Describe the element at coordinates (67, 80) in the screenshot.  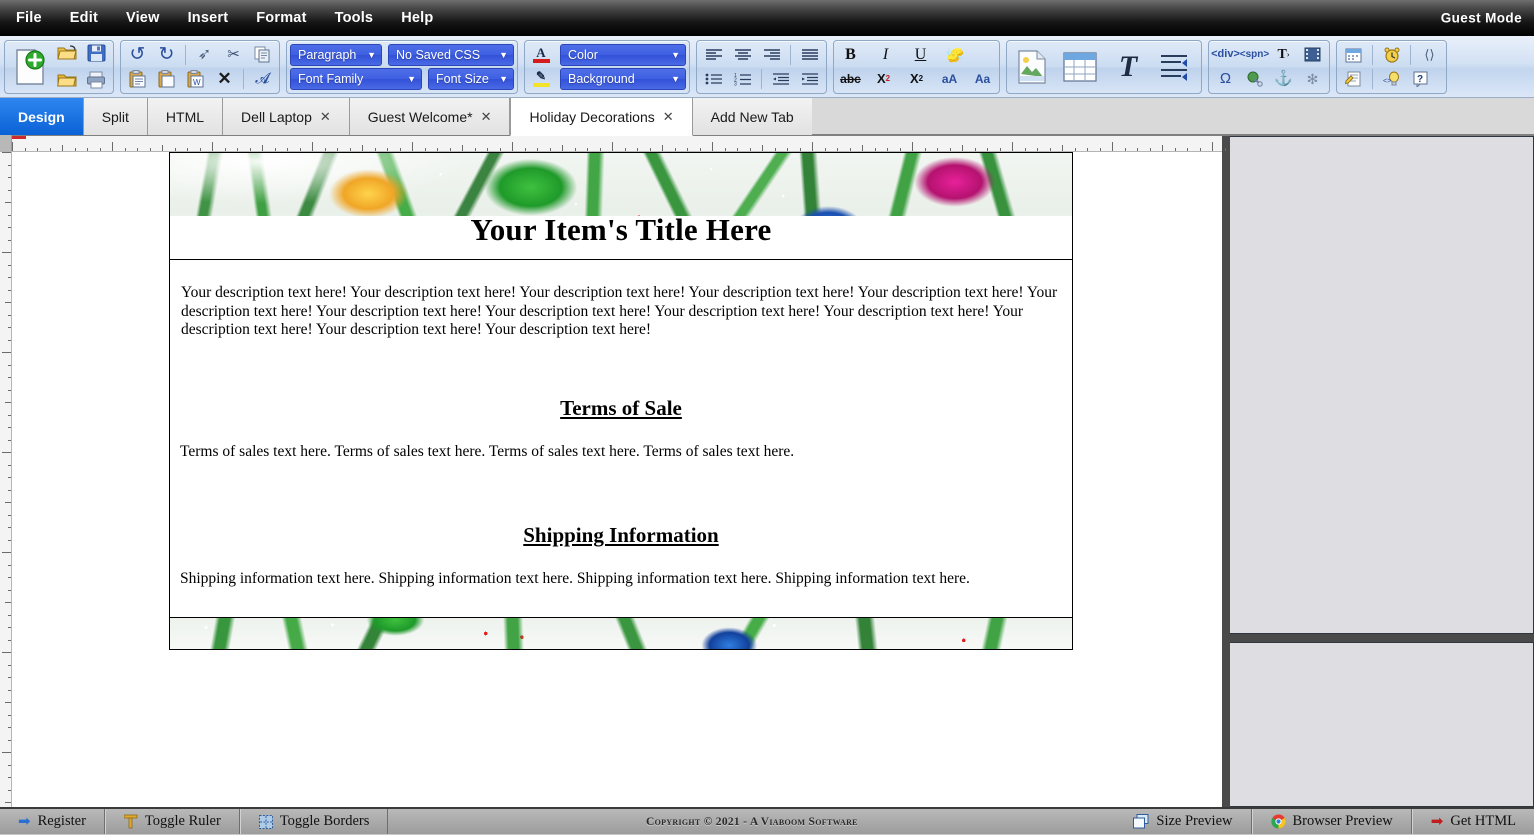
I see `folder-icon` at that location.